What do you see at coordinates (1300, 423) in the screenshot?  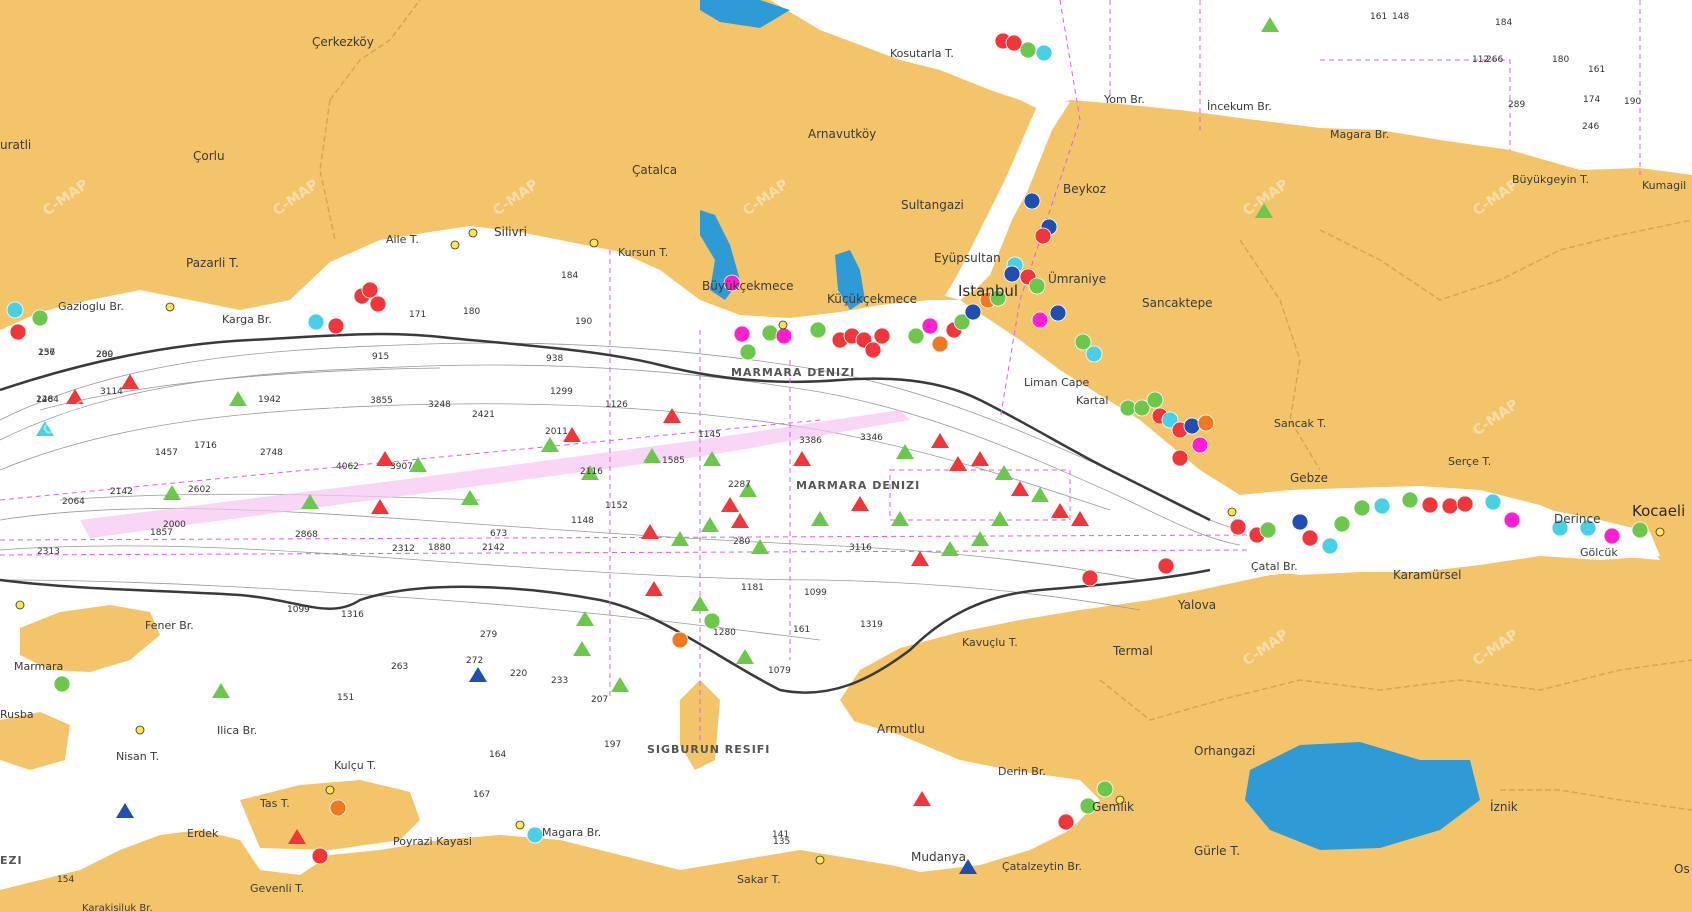 I see `place-label: Sancak T.` at bounding box center [1300, 423].